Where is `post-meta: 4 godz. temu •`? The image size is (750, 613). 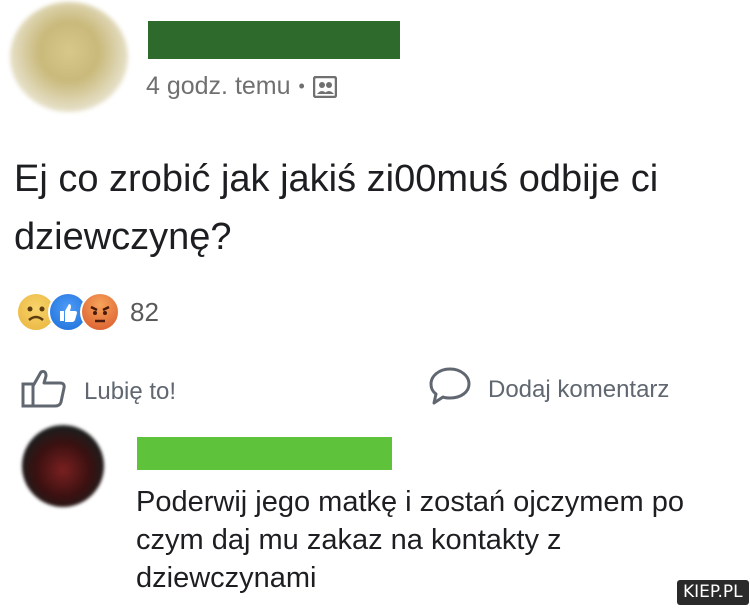
post-meta: 4 godz. temu • is located at coordinates (242, 86).